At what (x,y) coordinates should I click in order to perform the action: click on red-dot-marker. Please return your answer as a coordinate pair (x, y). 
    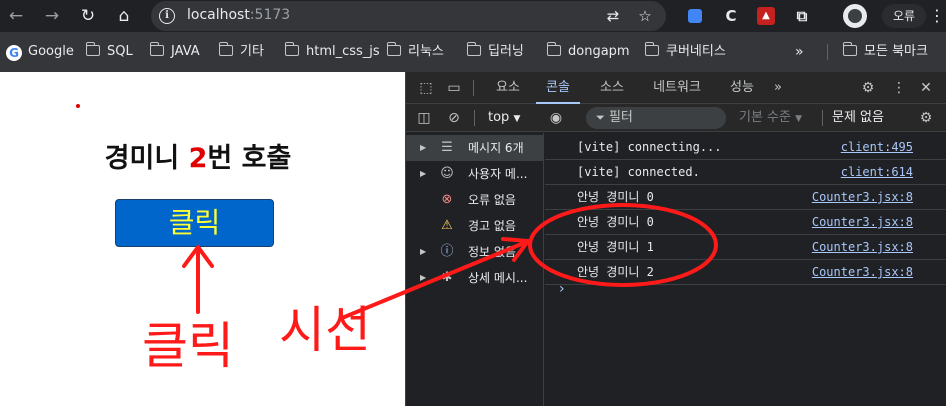
    Looking at the image, I should click on (78, 106).